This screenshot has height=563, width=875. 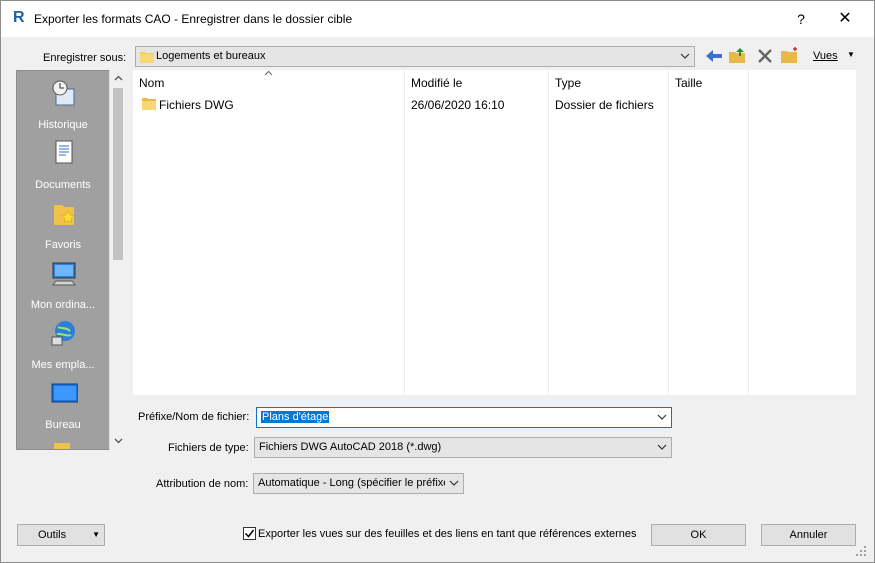 What do you see at coordinates (63, 125) in the screenshot?
I see `place-label: Historique` at bounding box center [63, 125].